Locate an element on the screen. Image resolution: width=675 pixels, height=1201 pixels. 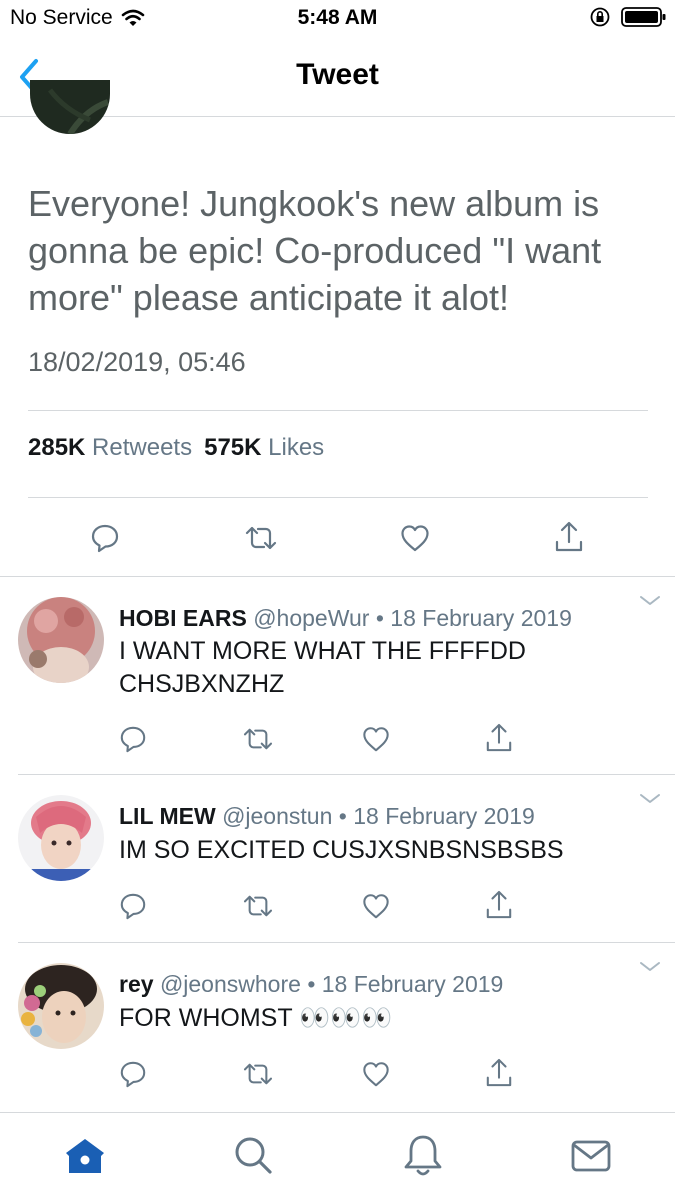
likes-stat: 575K Likes is located at coordinates (264, 448).